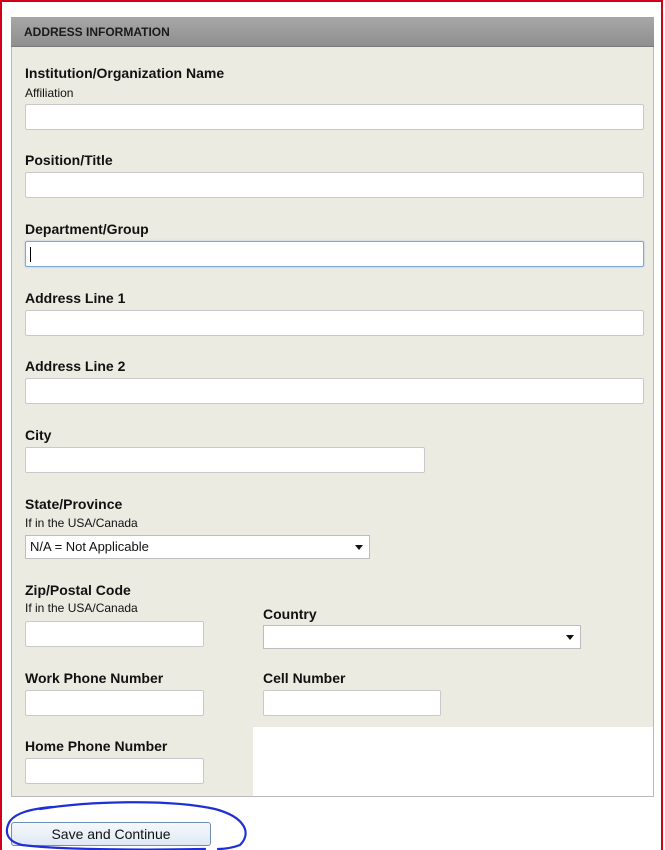  Describe the element at coordinates (69, 160) in the screenshot. I see `position-label: Position/Title` at that location.